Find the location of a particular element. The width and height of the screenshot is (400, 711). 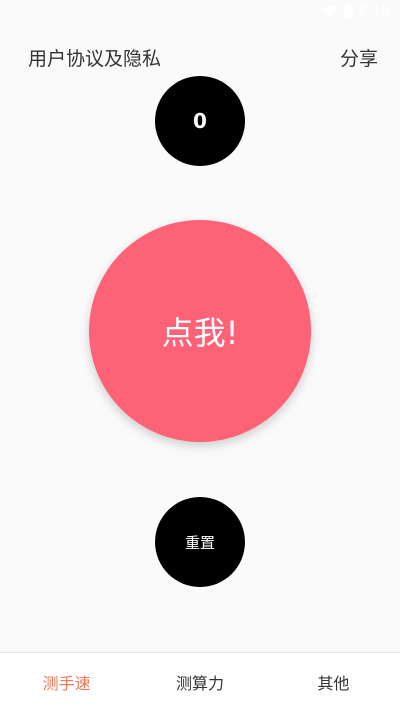

nav-tab-label: 测算力 is located at coordinates (199, 683).